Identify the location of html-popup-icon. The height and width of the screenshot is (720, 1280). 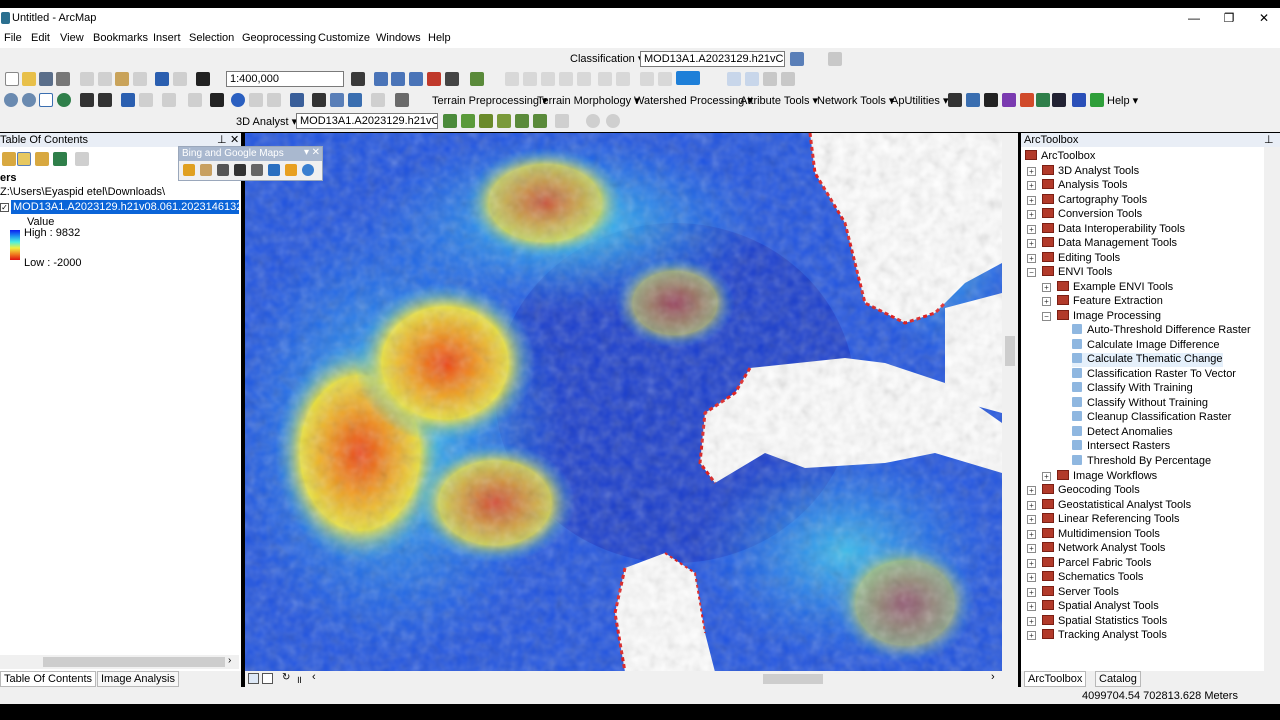
(274, 100).